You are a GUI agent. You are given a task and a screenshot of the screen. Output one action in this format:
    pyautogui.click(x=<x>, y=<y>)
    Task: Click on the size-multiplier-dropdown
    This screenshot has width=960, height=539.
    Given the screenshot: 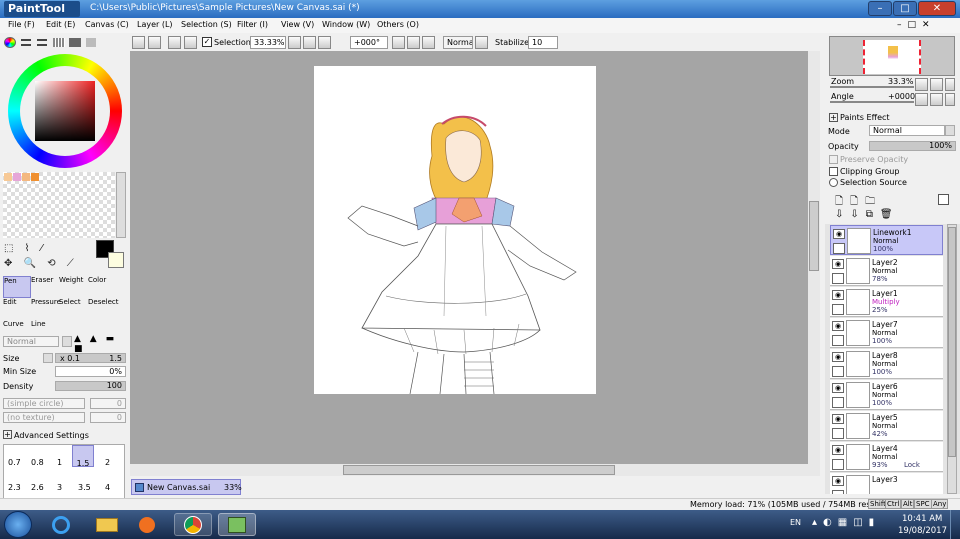 What is the action you would take?
    pyautogui.click(x=48, y=358)
    